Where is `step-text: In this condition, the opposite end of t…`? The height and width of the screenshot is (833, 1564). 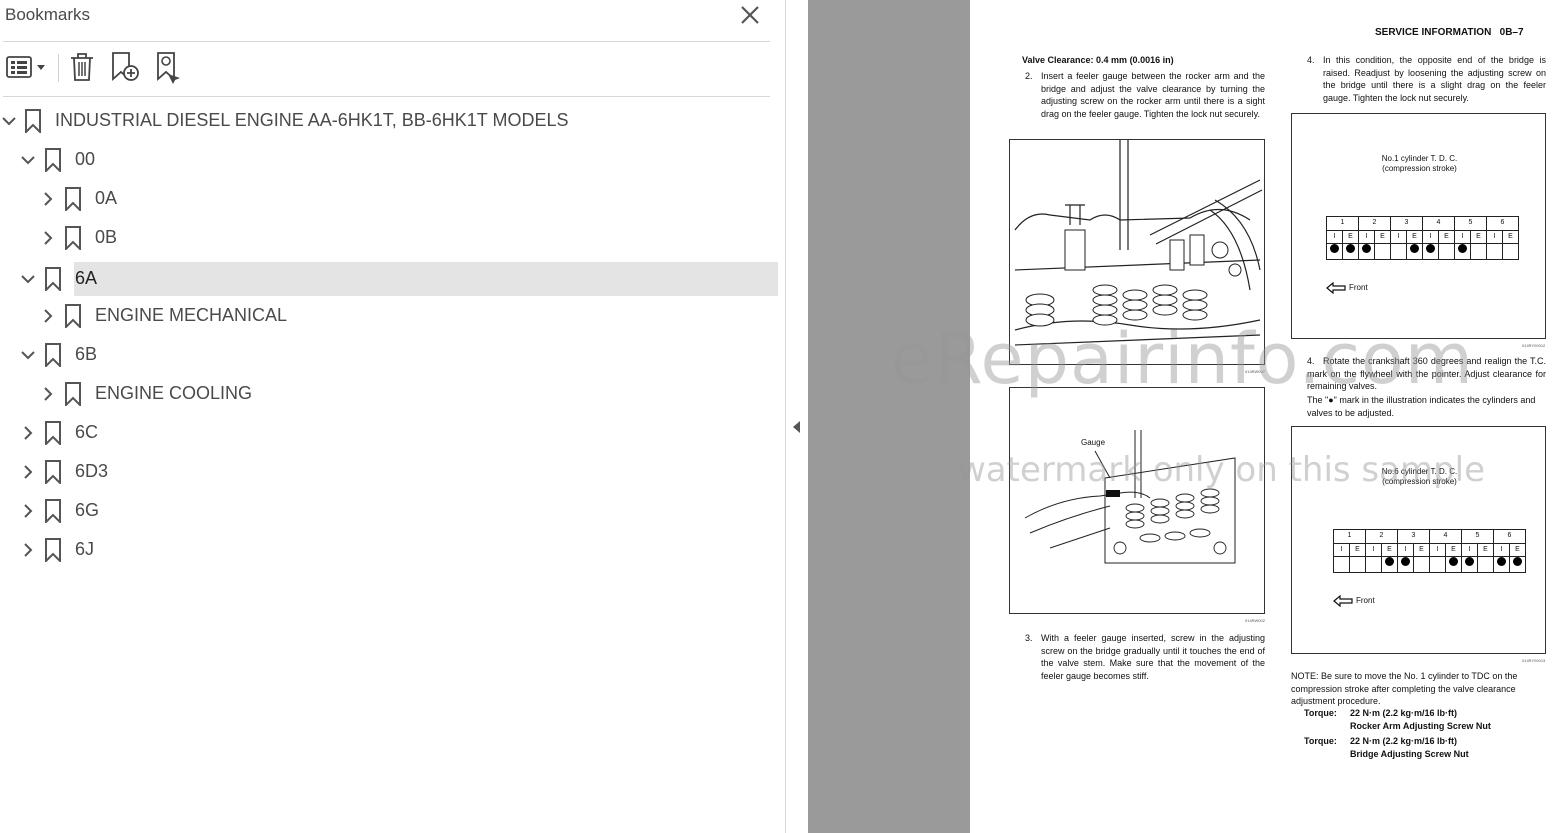
step-text: In this condition, the opposite end of t… is located at coordinates (1434, 79).